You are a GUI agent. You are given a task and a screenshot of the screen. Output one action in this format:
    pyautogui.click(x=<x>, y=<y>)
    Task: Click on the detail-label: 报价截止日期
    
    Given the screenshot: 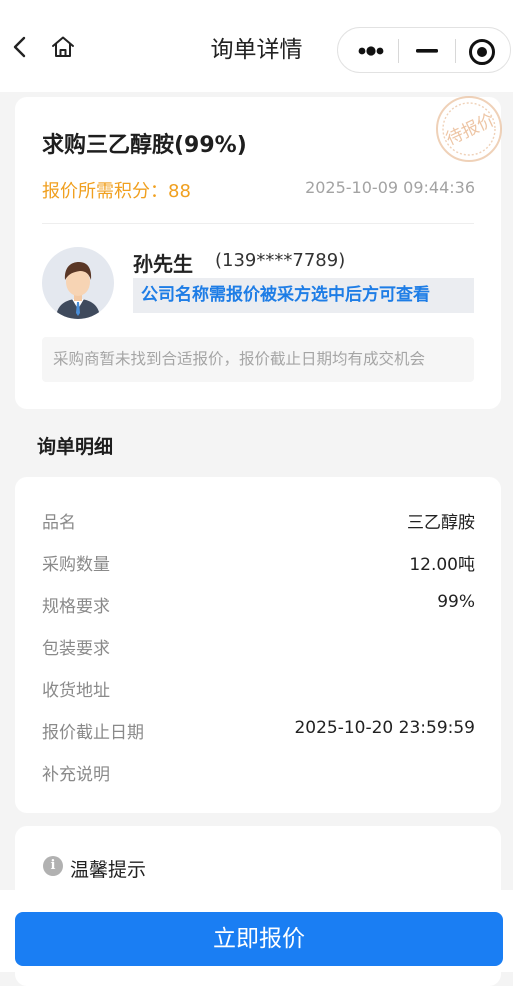 What is the action you would take?
    pyautogui.click(x=93, y=733)
    